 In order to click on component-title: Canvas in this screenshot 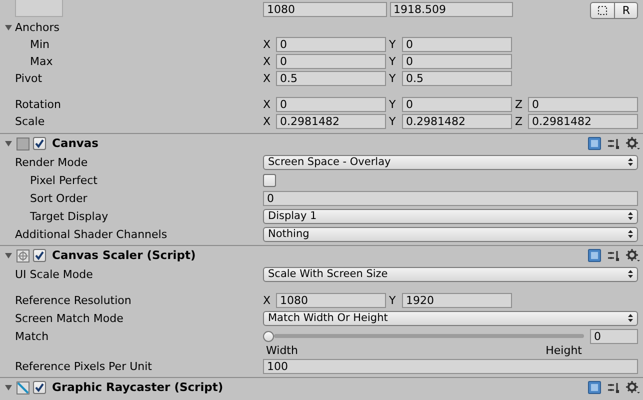, I will do `click(75, 144)`.